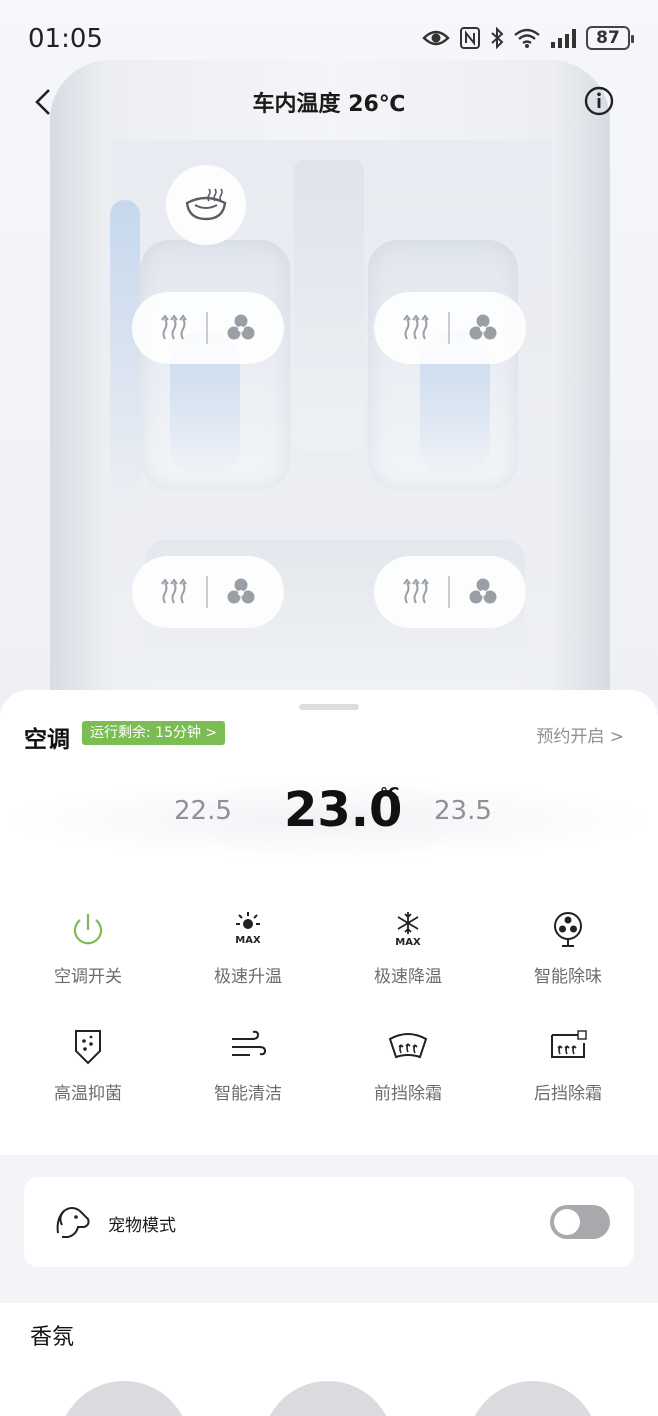 This screenshot has width=658, height=1416. I want to click on status-icons: 87, so click(528, 38).